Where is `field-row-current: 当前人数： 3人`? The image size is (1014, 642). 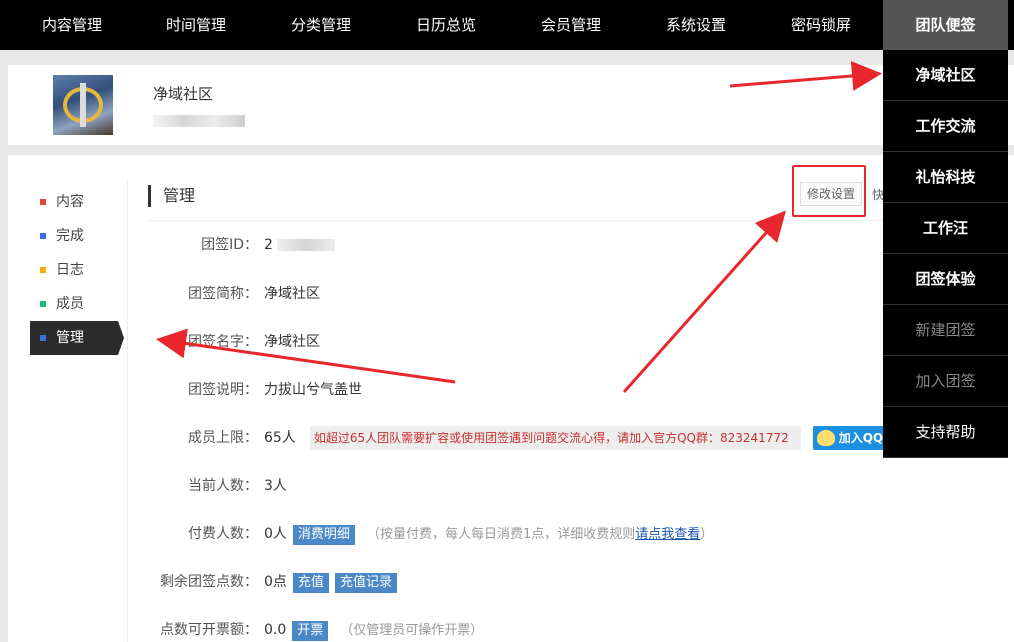 field-row-current: 当前人数： 3人 is located at coordinates (458, 486).